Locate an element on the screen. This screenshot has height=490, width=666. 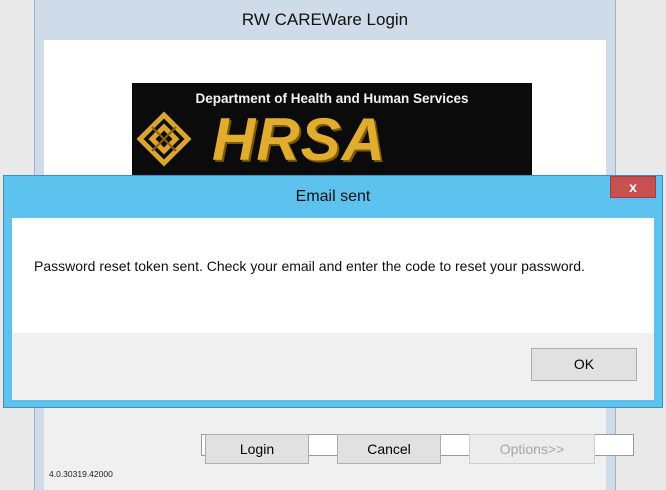
close-button: x is located at coordinates (633, 187).